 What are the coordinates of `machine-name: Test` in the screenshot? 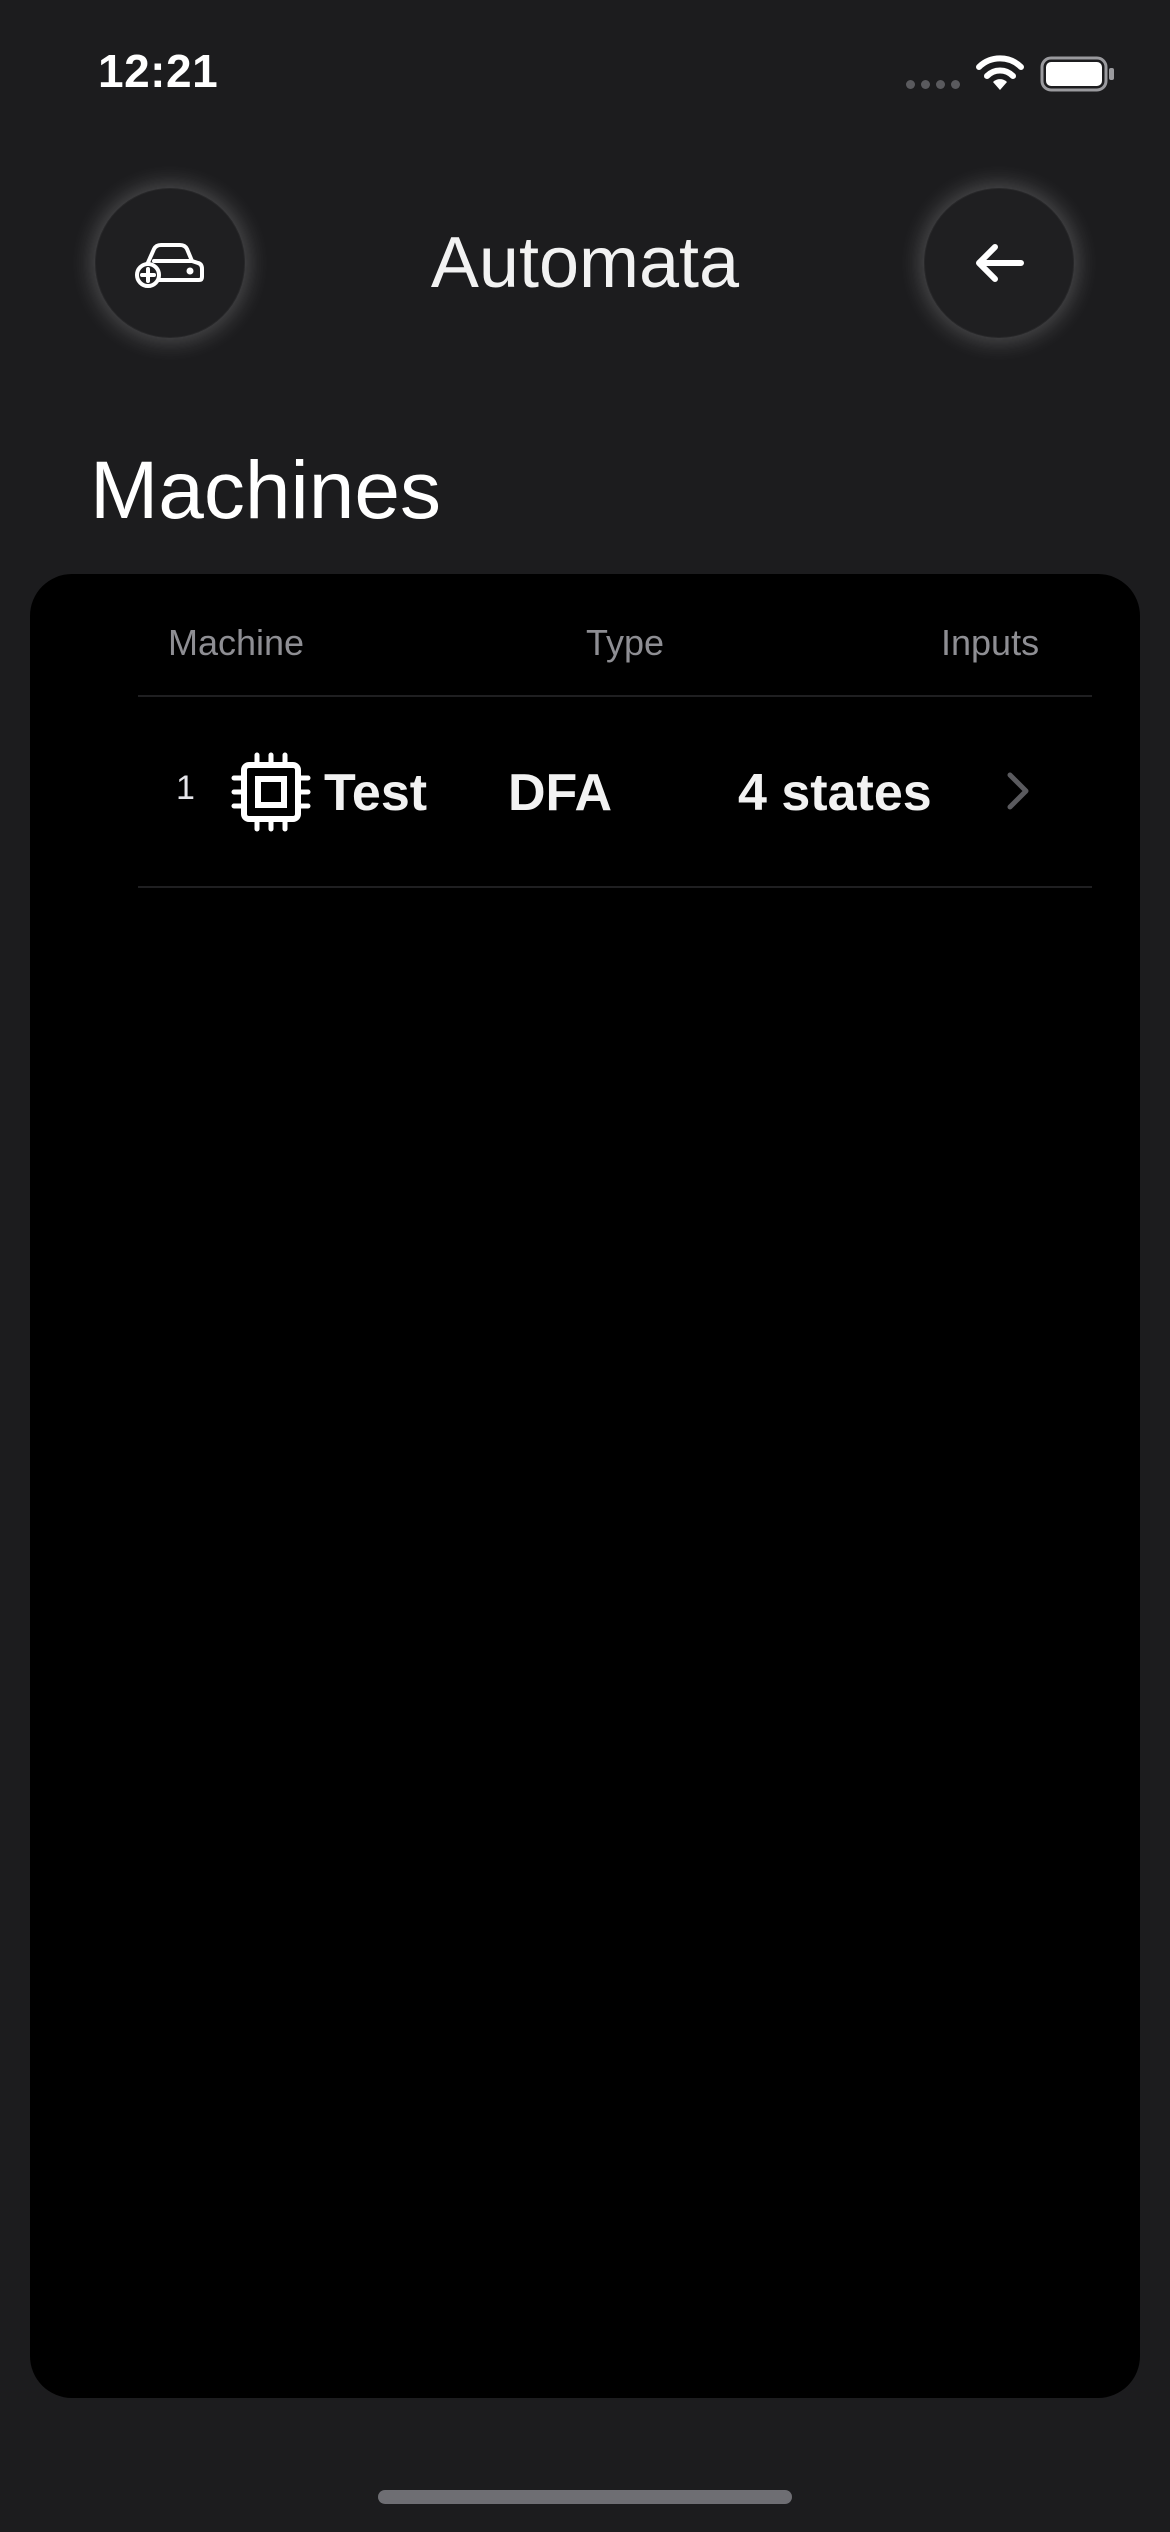 It's located at (376, 793).